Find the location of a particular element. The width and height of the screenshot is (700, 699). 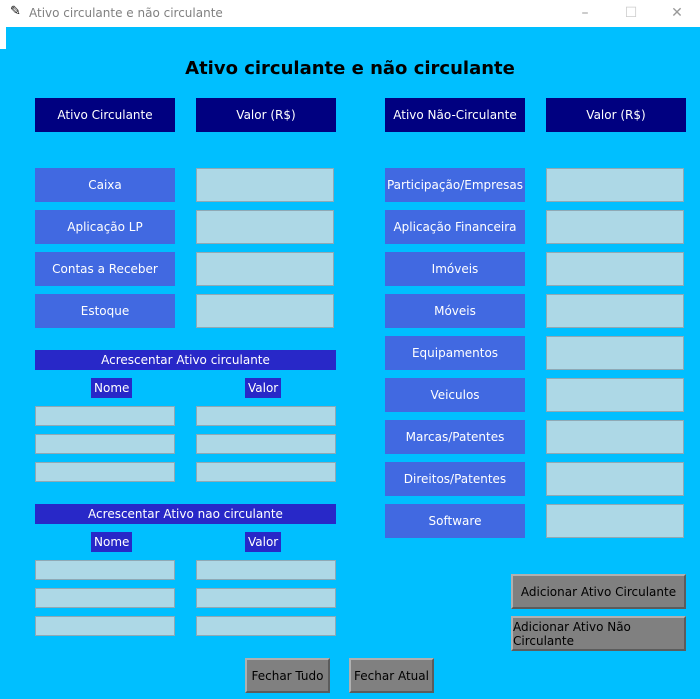

input-veiculos is located at coordinates (615, 395).